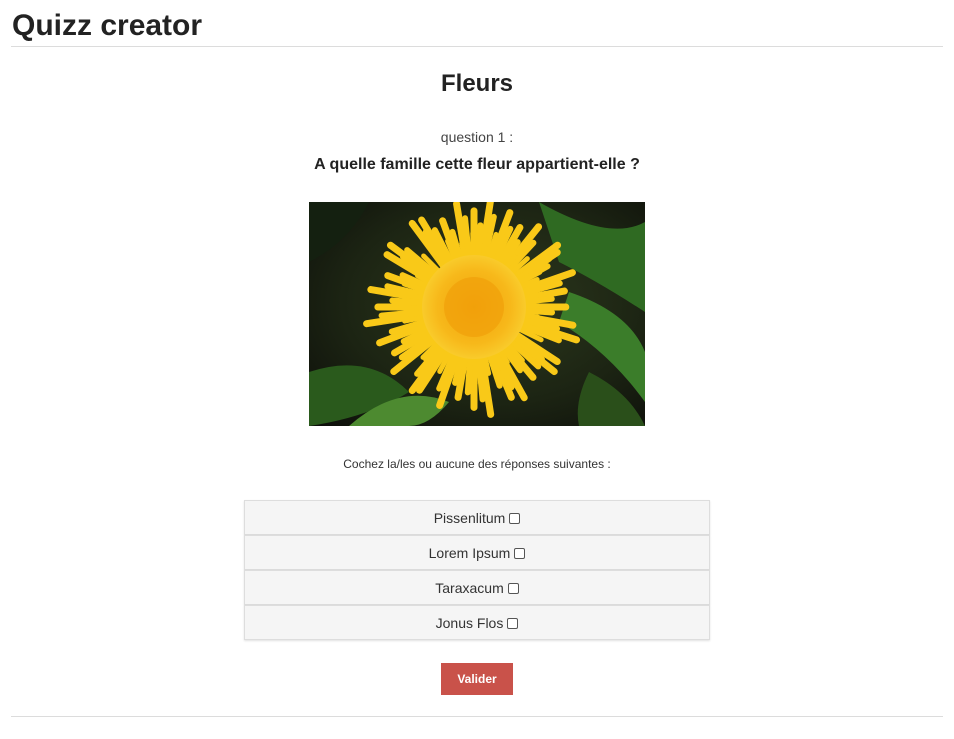  I want to click on answer-option-3: Taraxacum, so click(477, 587).